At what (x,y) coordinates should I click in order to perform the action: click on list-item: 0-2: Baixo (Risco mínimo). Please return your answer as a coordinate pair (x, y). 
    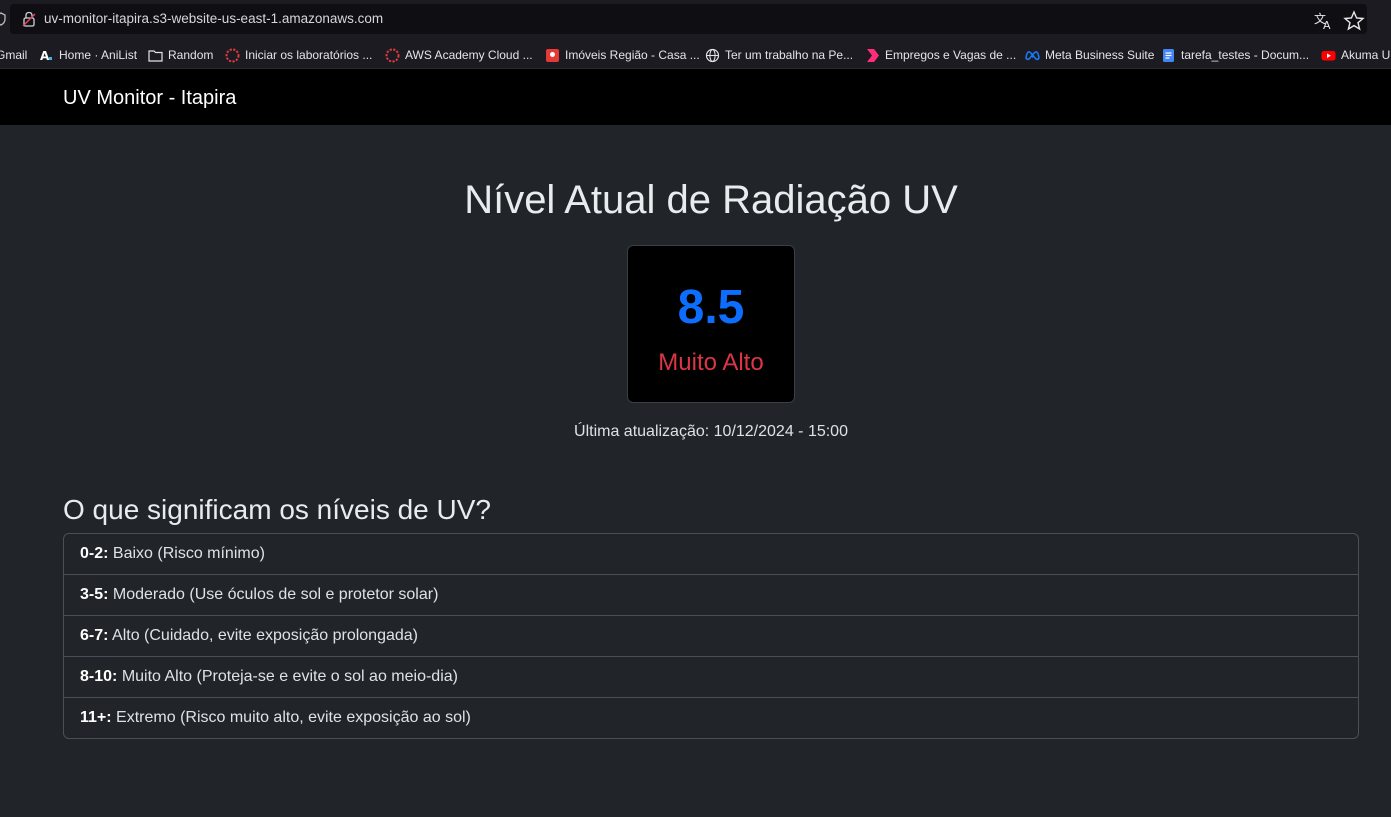
    Looking at the image, I should click on (711, 554).